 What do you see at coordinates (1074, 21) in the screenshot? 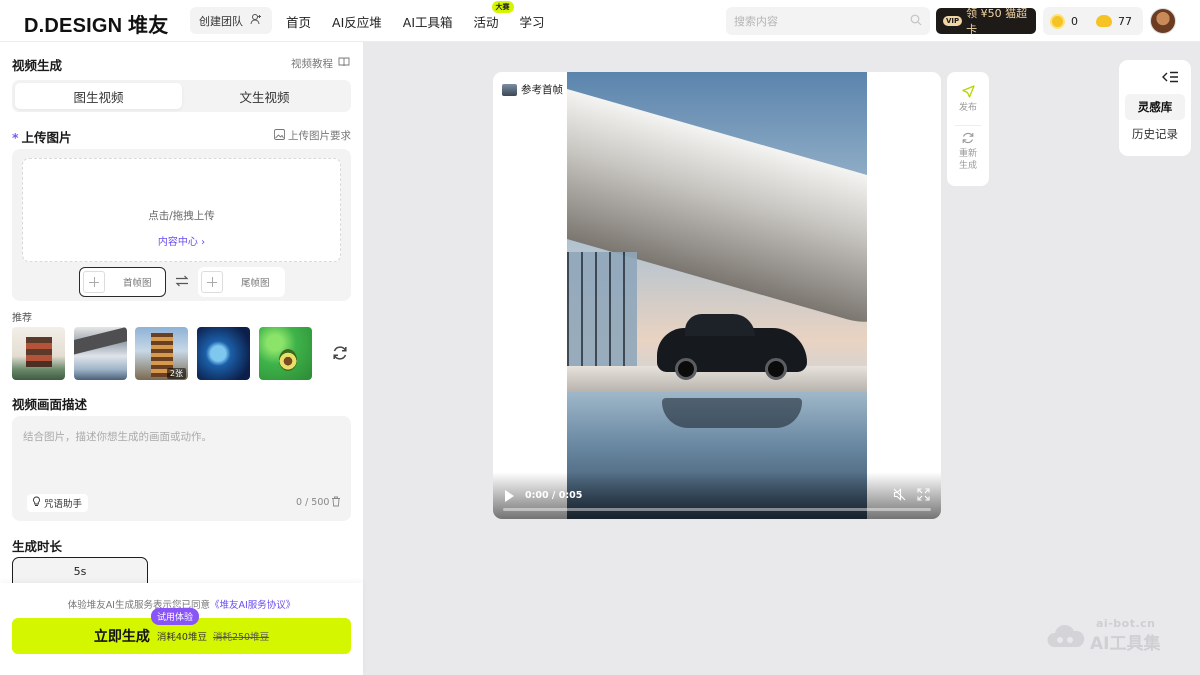
I see `coin-count-a: 0` at bounding box center [1074, 21].